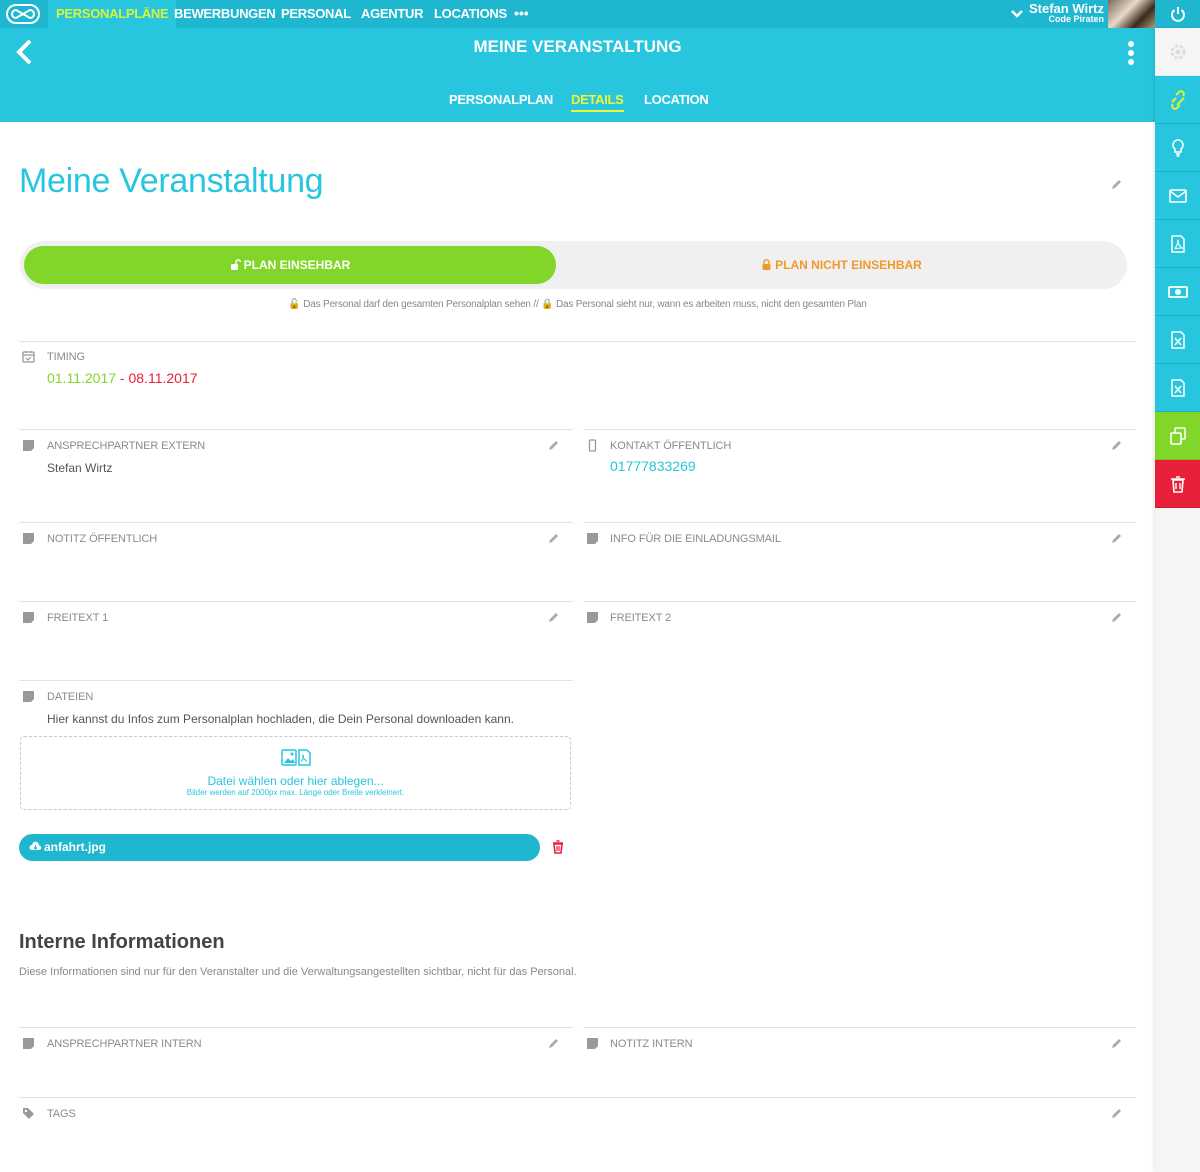 Image resolution: width=1200 pixels, height=1172 pixels. What do you see at coordinates (294, 304) in the screenshot?
I see `unlock-icon: 🔓` at bounding box center [294, 304].